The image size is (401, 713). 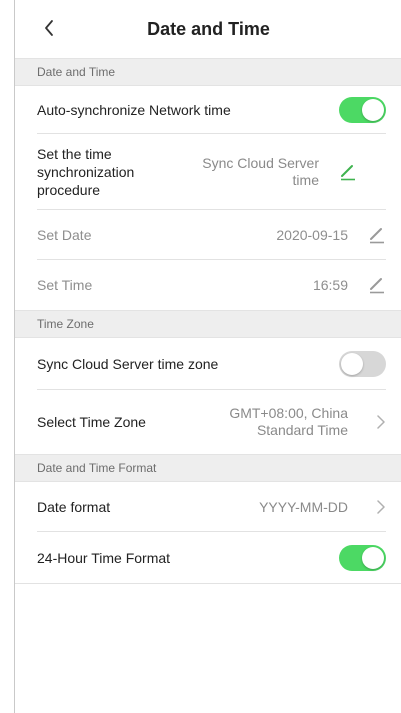 I want to click on date-format-arrow, so click(x=373, y=507).